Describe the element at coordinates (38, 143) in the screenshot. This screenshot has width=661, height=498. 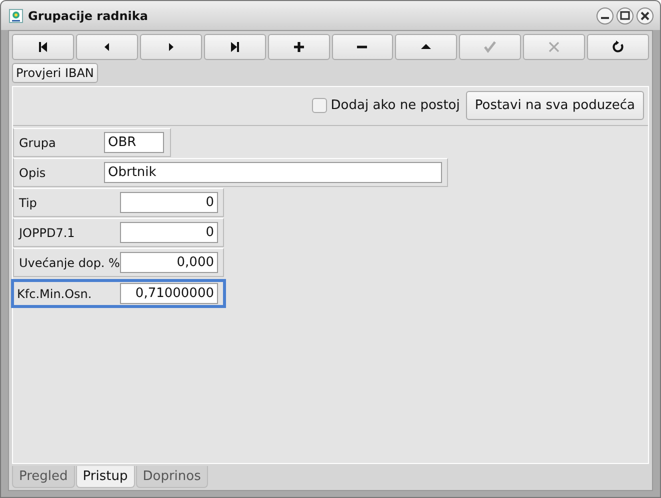
I see `field-label: Grupa` at that location.